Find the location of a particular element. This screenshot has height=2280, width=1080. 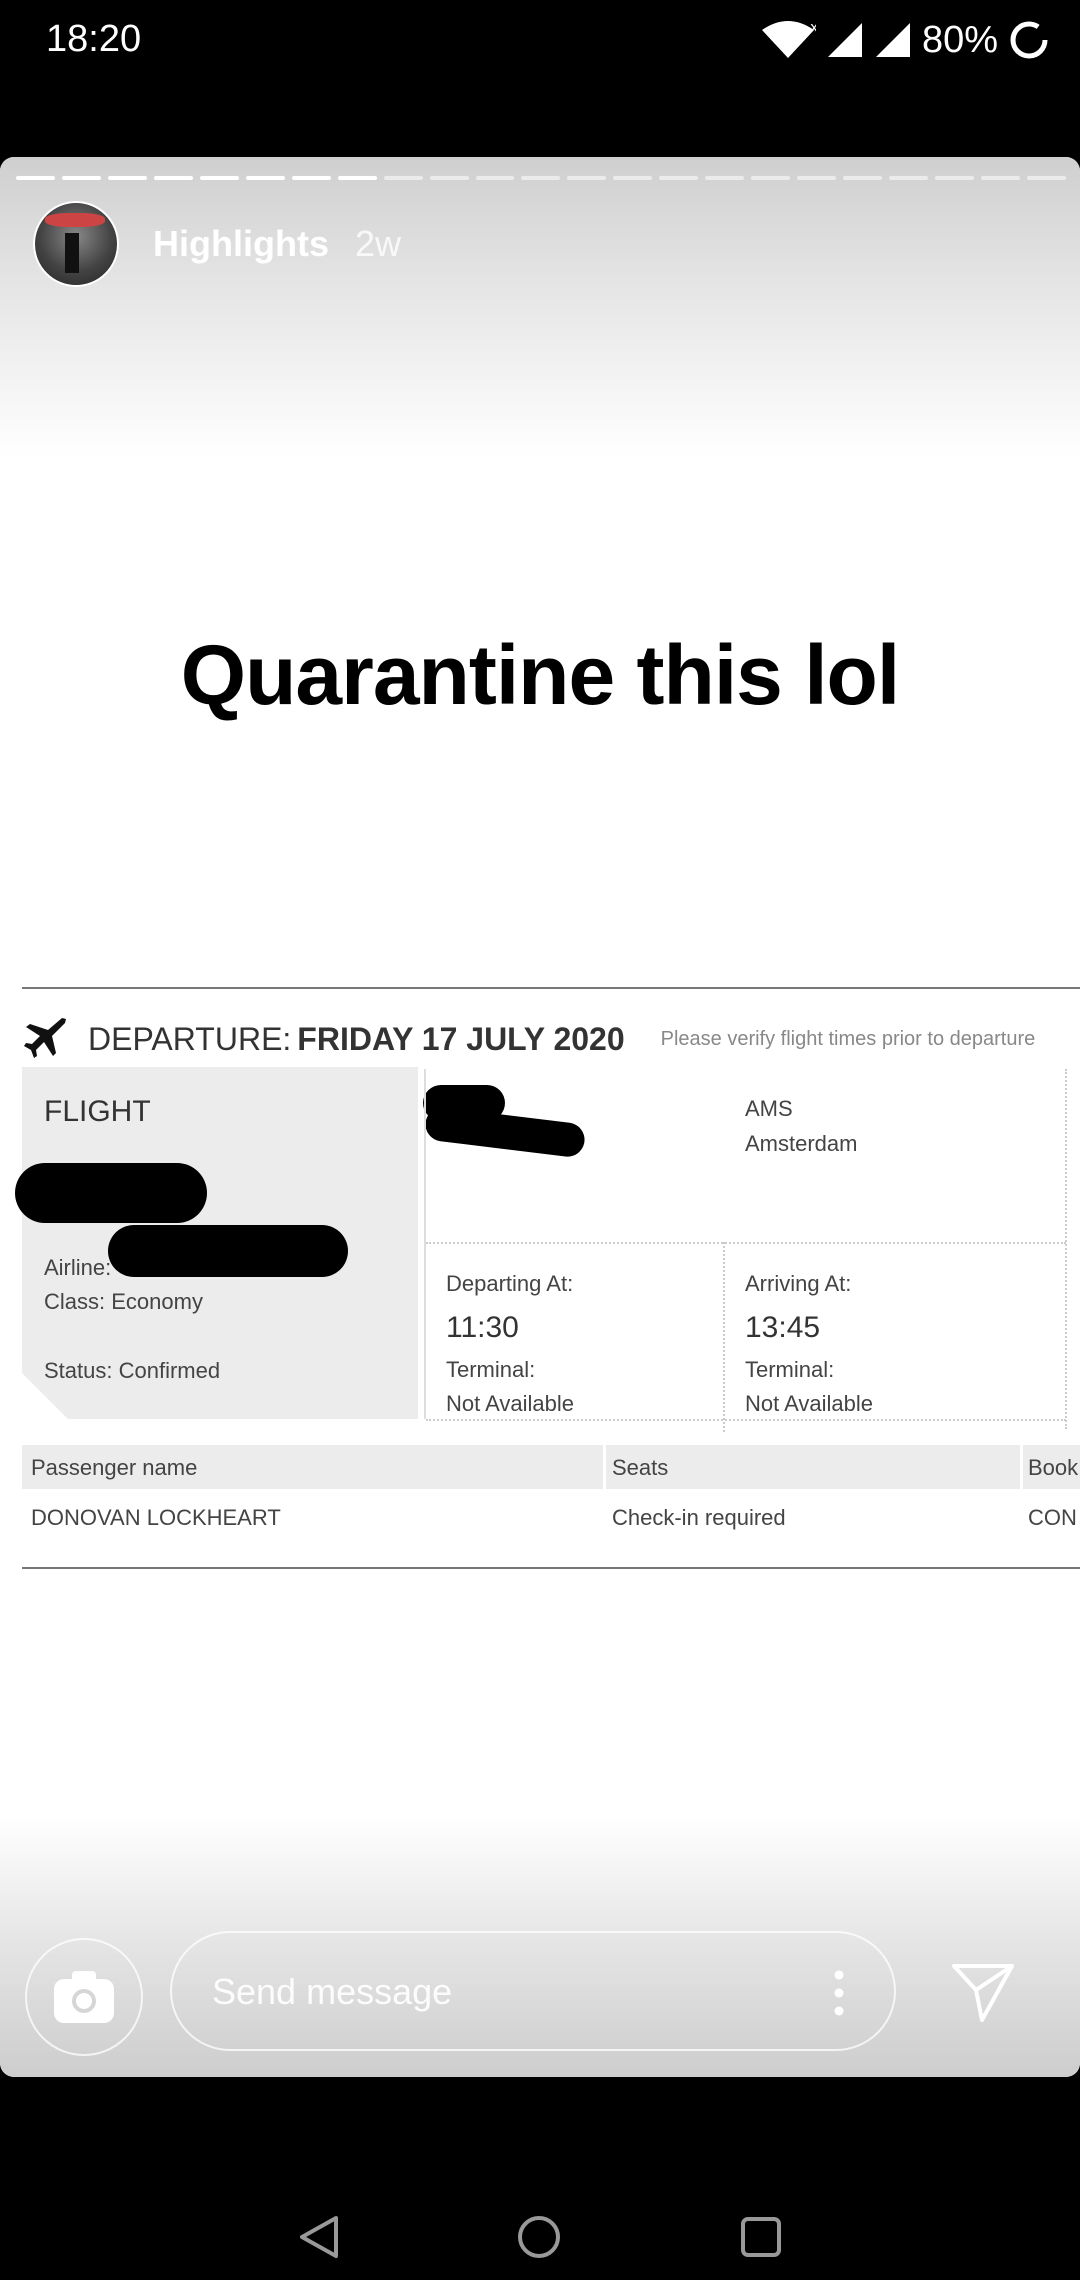

status-bar: 18:20 x 80% is located at coordinates (540, 40).